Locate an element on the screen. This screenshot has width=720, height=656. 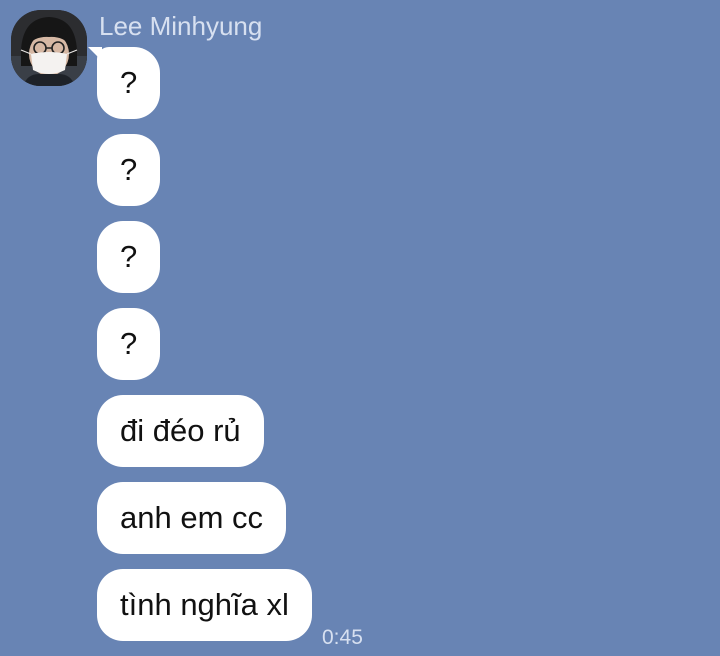
message-timestamp: 0:45 is located at coordinates (342, 637).